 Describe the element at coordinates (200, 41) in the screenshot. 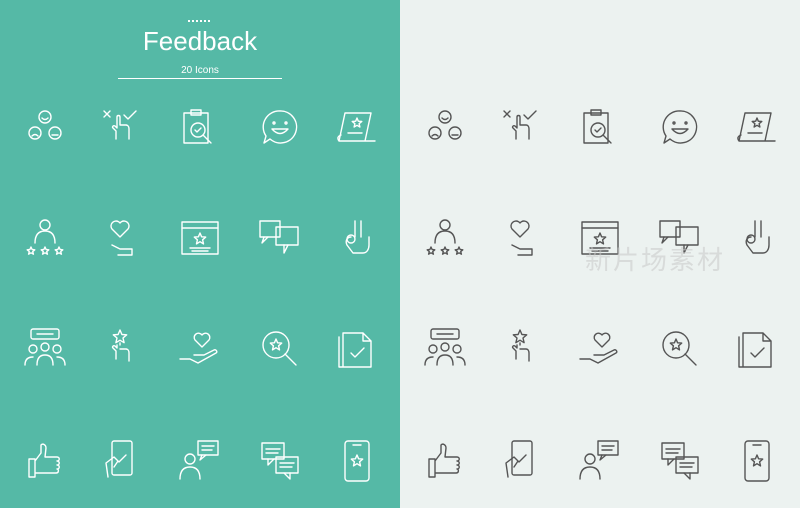

I see `page-title: Feedback` at that location.